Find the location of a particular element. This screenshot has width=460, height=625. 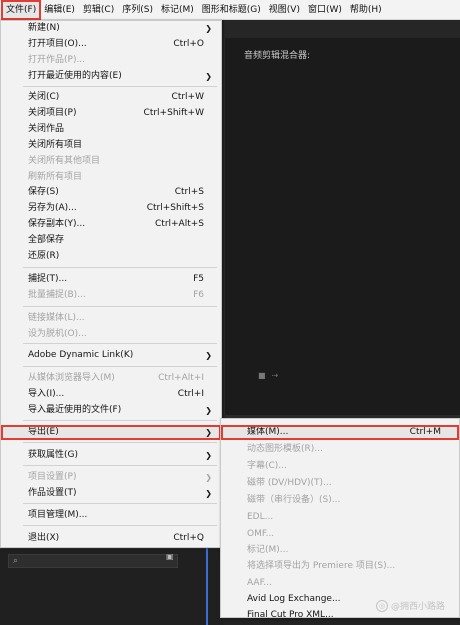

watermark: ◎ @拥西小路路 is located at coordinates (410, 605).